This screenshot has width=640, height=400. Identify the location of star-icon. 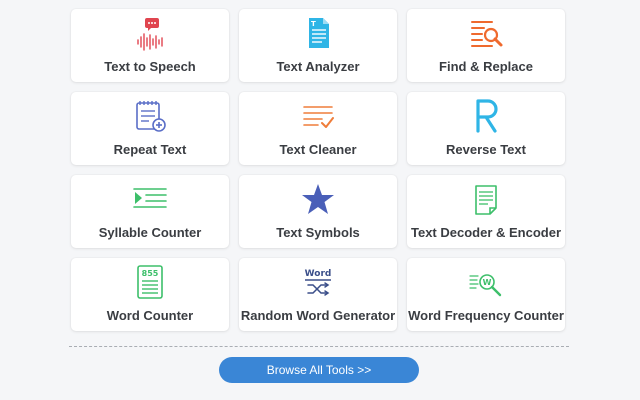
(318, 199).